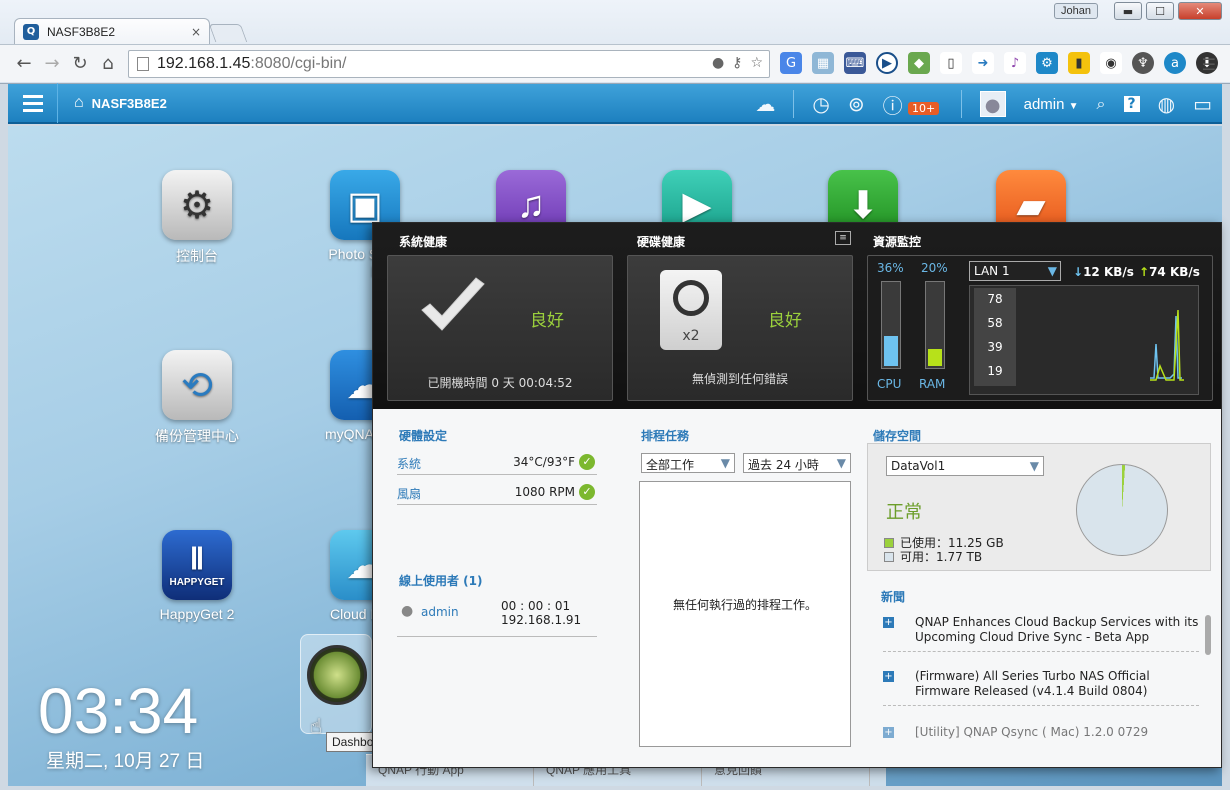  What do you see at coordinates (1166, 104) in the screenshot?
I see `language-globe-icon: ◍` at bounding box center [1166, 104].